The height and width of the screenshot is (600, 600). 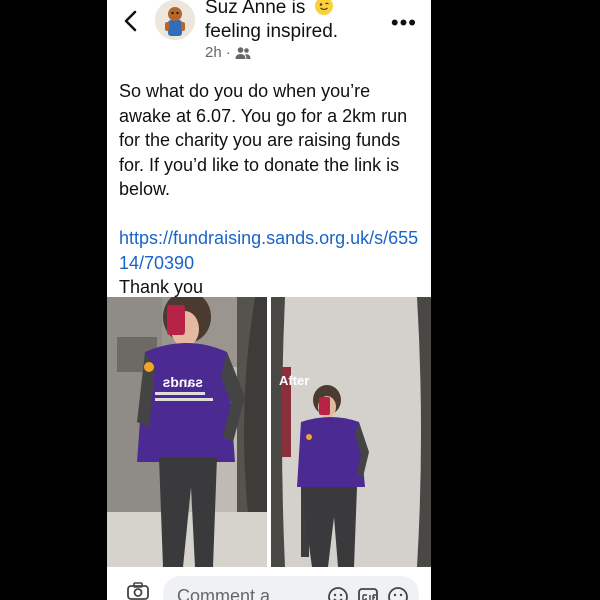 What do you see at coordinates (294, 380) in the screenshot?
I see `after-label: After` at bounding box center [294, 380].